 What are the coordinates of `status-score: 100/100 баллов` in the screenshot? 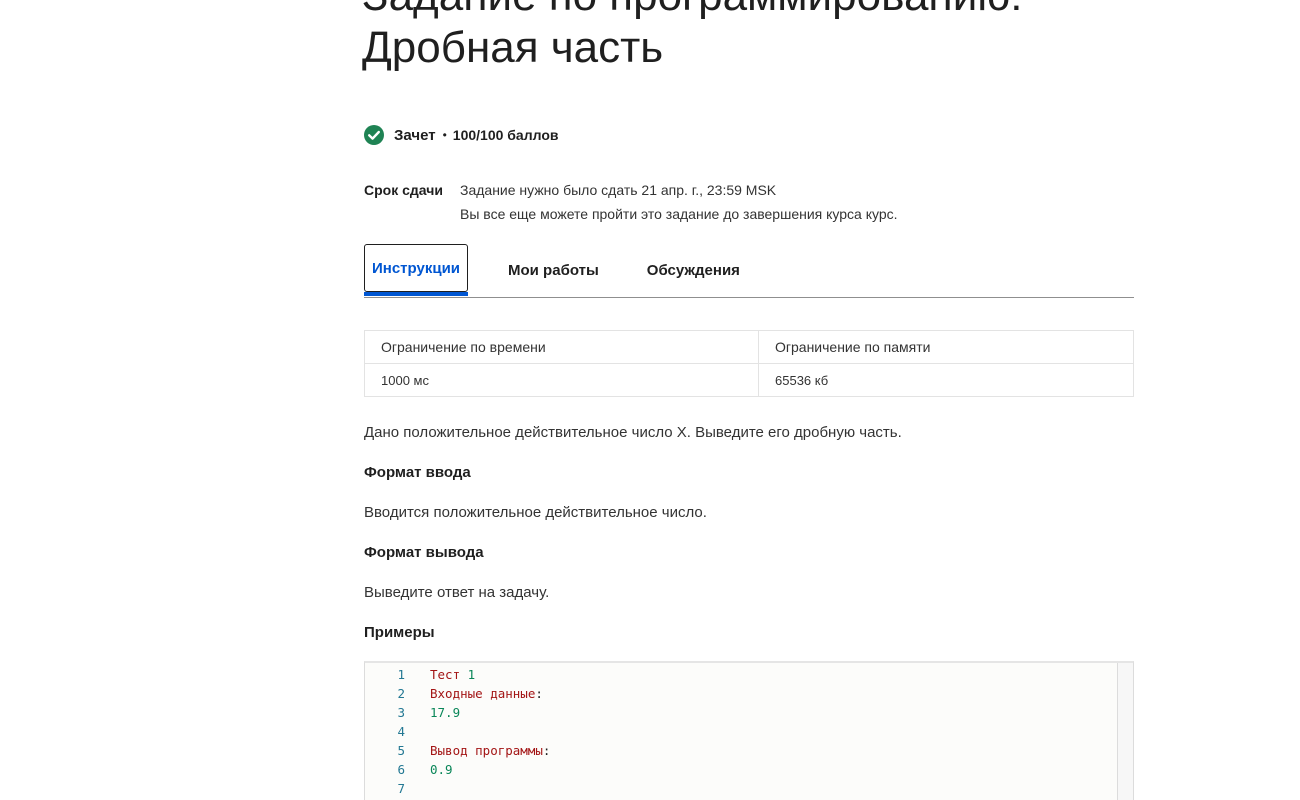 It's located at (505, 135).